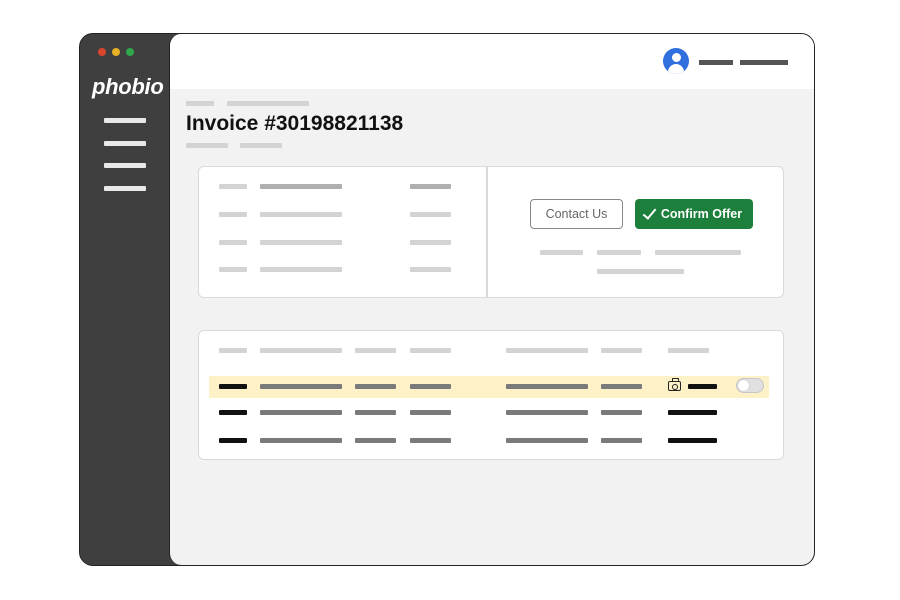  What do you see at coordinates (491, 232) in the screenshot?
I see `invoice-summary-card: Contact Us Confirm Offer` at bounding box center [491, 232].